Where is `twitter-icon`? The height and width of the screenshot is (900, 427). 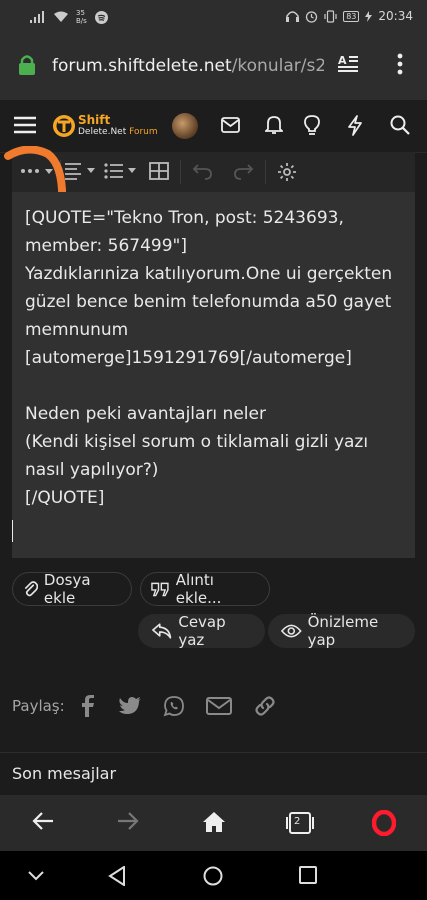
twitter-icon is located at coordinates (130, 706).